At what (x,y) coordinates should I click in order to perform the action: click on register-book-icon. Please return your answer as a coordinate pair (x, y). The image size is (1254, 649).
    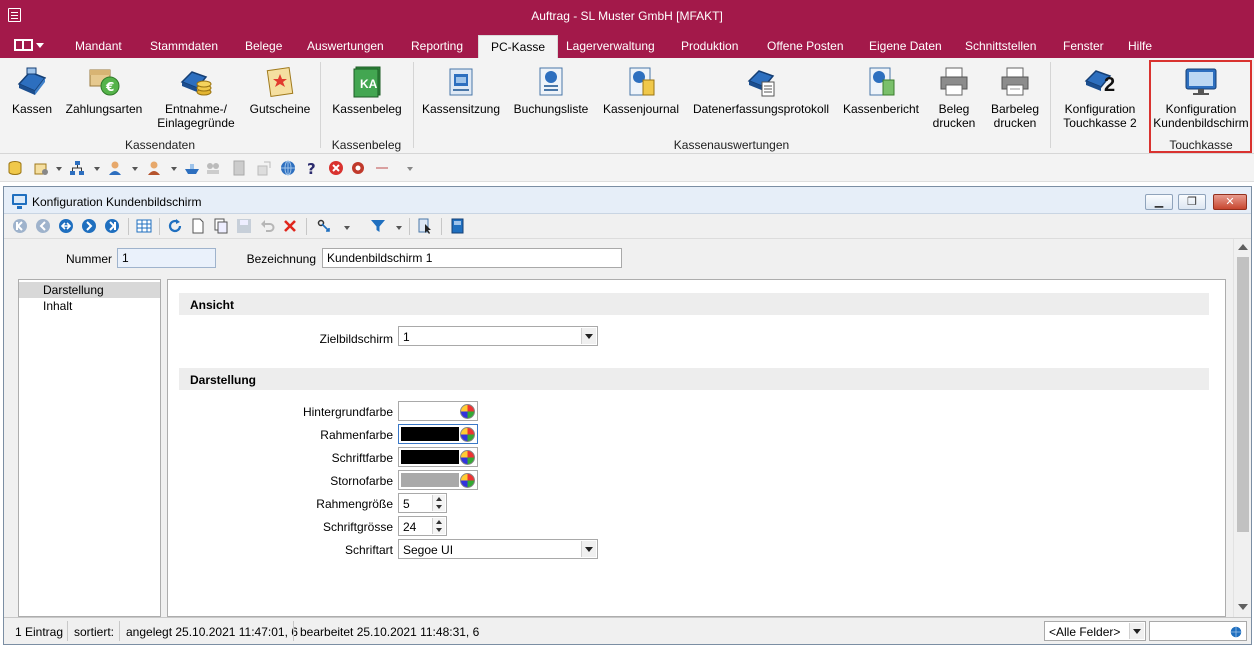
    Looking at the image, I should click on (457, 226).